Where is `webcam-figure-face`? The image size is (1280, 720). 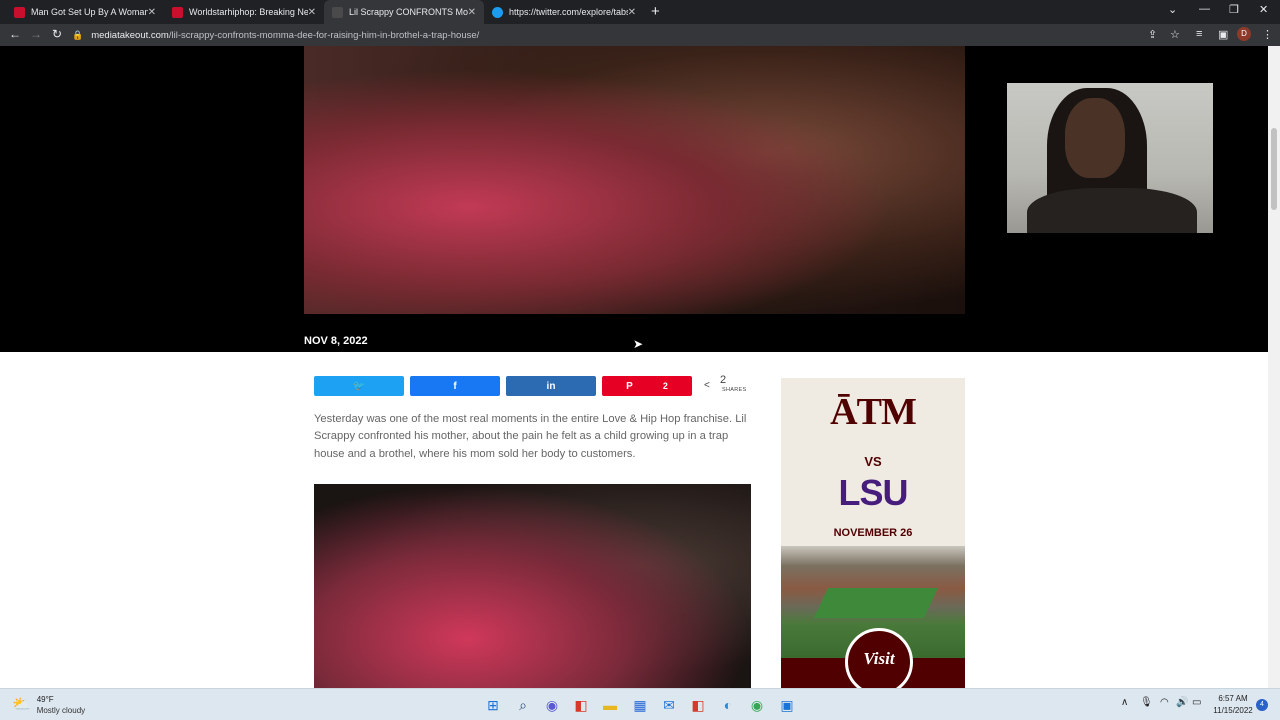 webcam-figure-face is located at coordinates (1095, 138).